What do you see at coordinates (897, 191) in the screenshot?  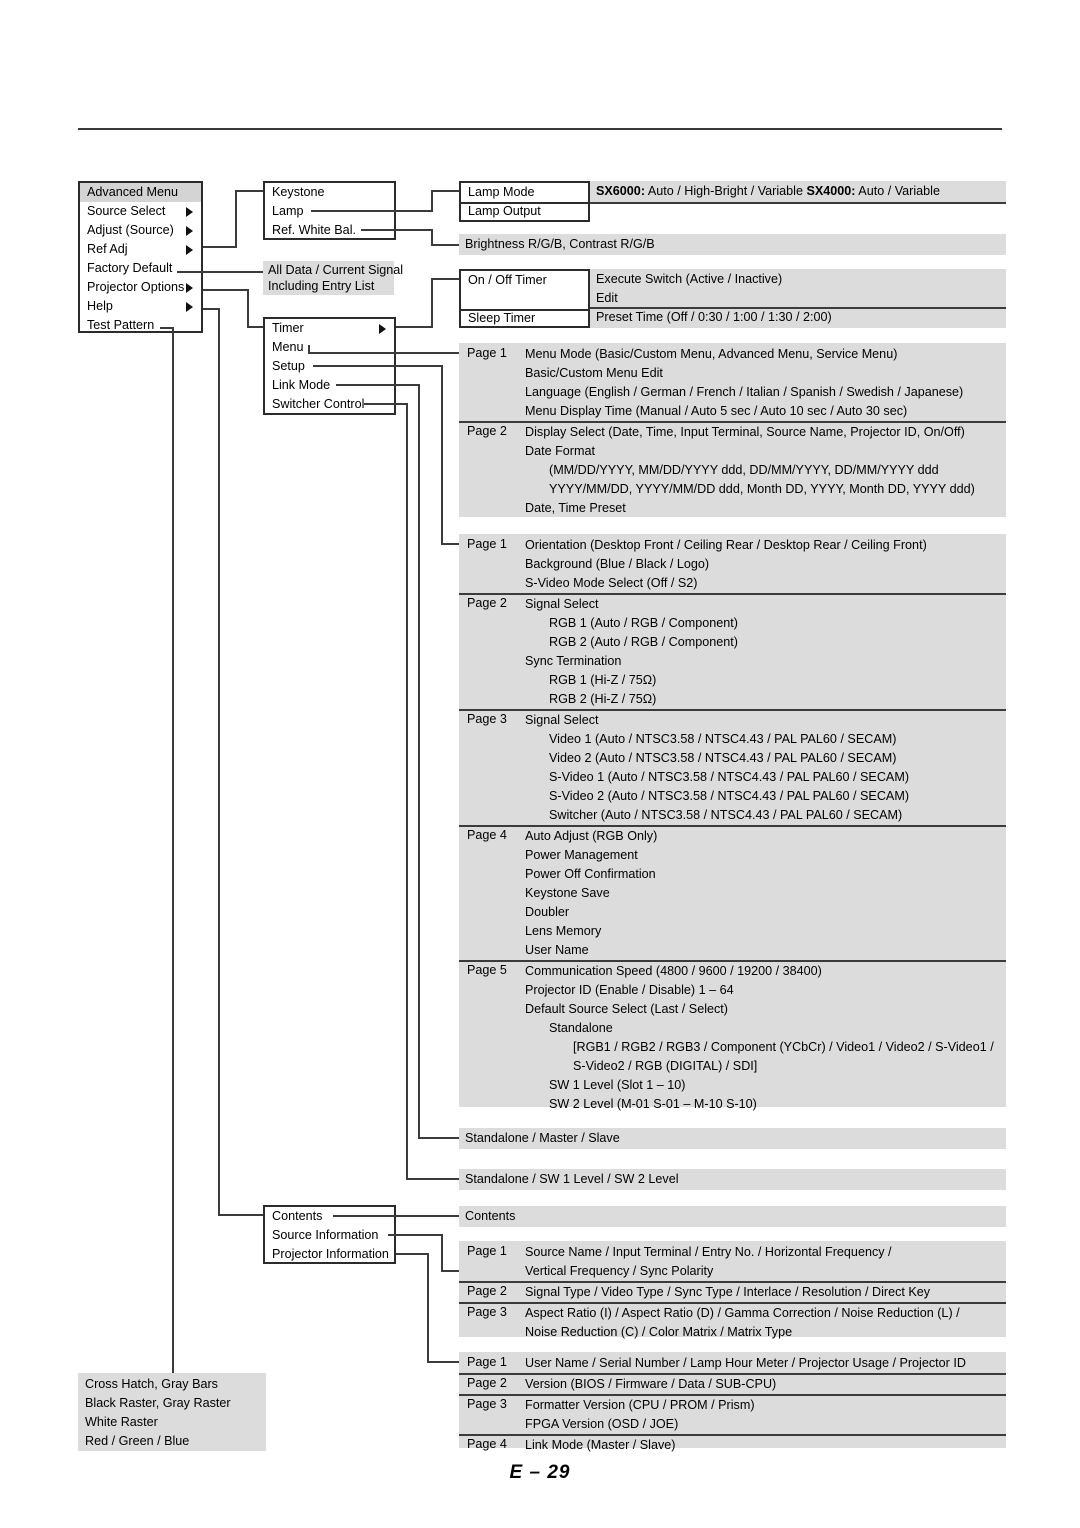 I see `sx4000-value: Auto / Variable` at bounding box center [897, 191].